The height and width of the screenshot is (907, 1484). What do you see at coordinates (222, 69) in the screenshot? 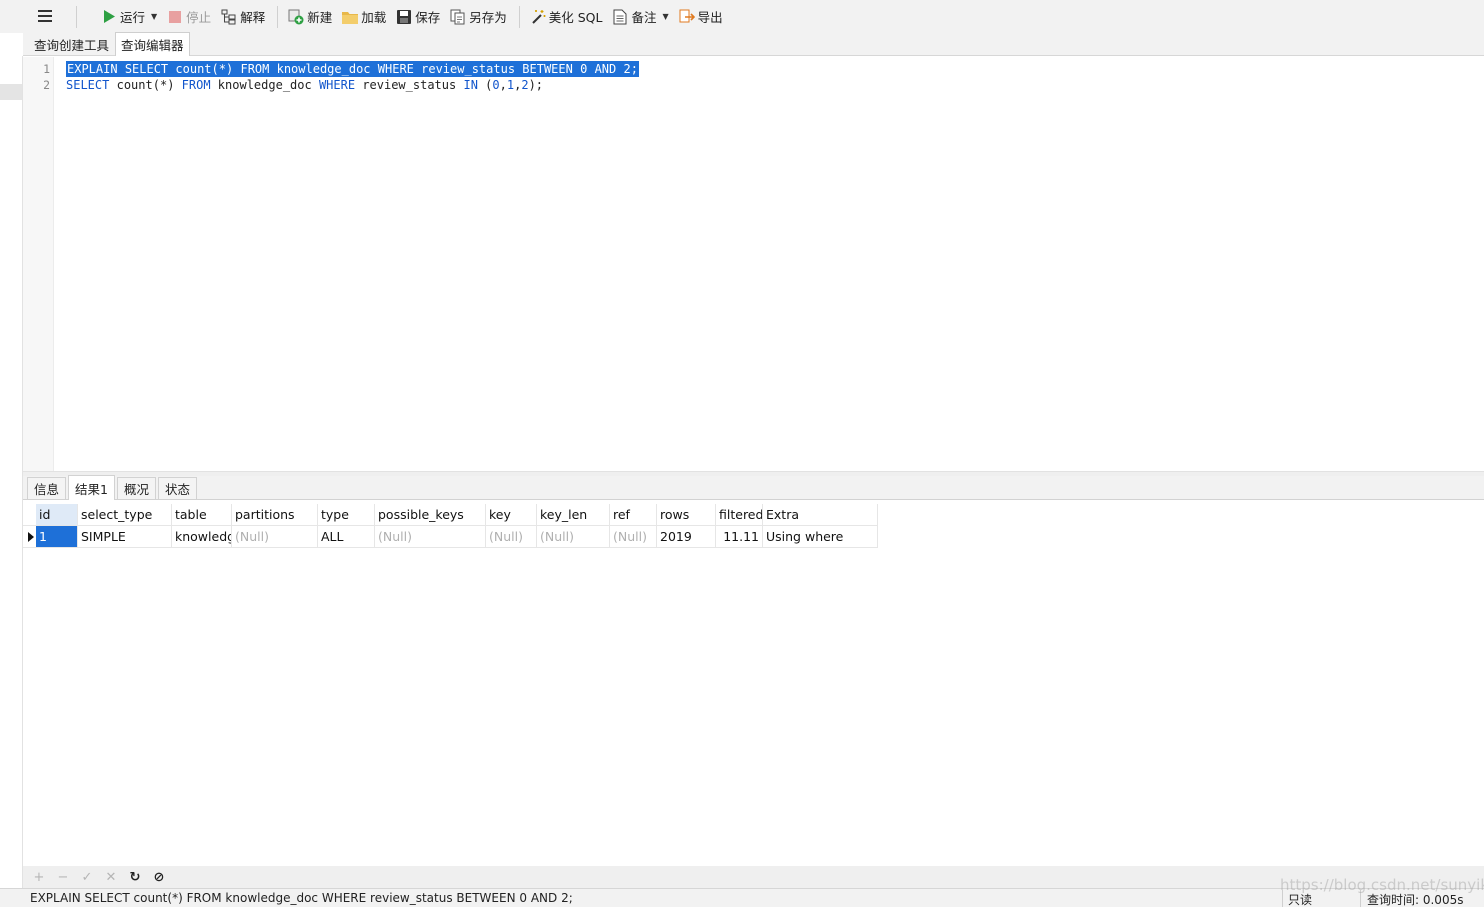
I see `sql-token: *` at bounding box center [222, 69].